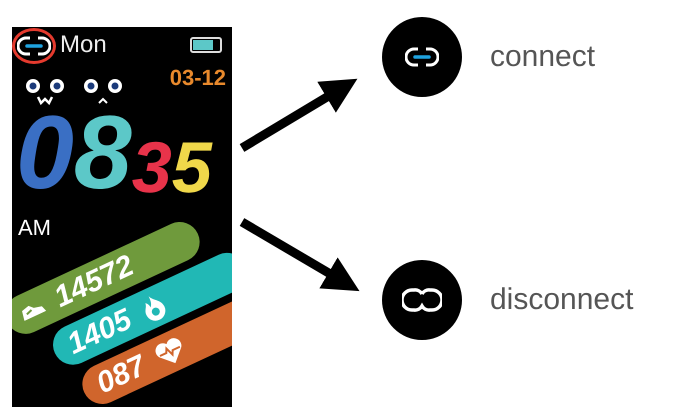 This screenshot has height=407, width=696. Describe the element at coordinates (122, 374) in the screenshot. I see `stat-value: 087` at that location.